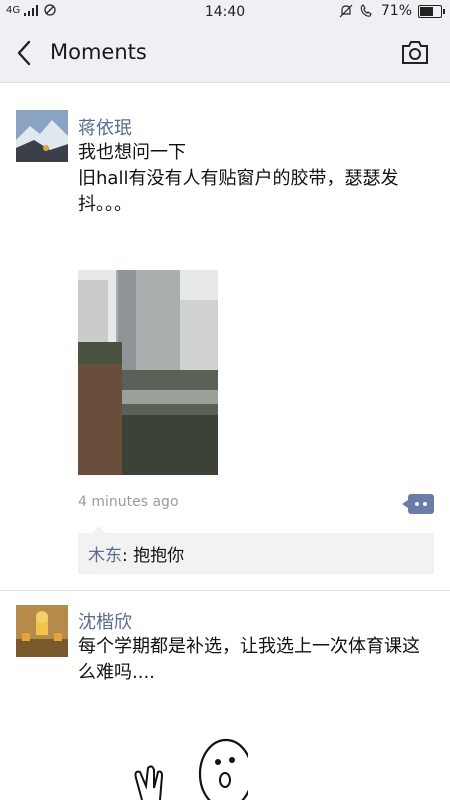 The height and width of the screenshot is (800, 450). What do you see at coordinates (225, 12) in the screenshot?
I see `status-bar: 4G 14:40 71%` at bounding box center [225, 12].